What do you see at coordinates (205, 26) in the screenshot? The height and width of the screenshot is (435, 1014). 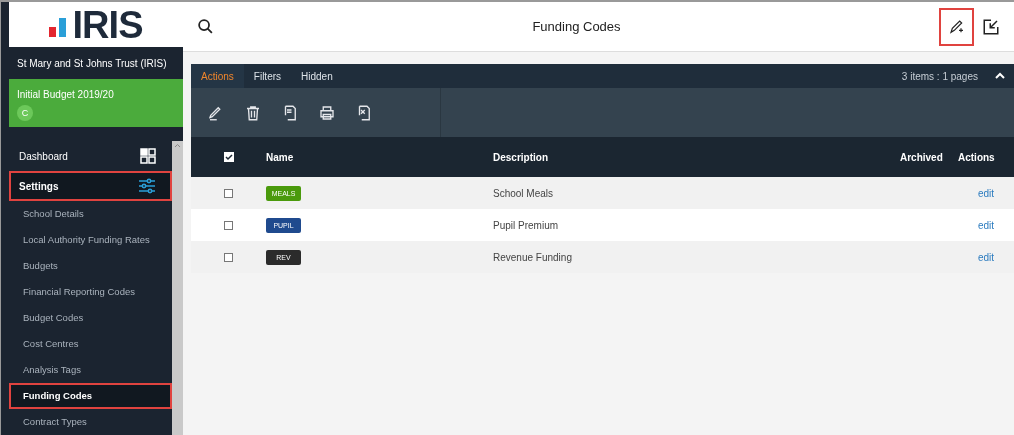 I see `search-icon` at bounding box center [205, 26].